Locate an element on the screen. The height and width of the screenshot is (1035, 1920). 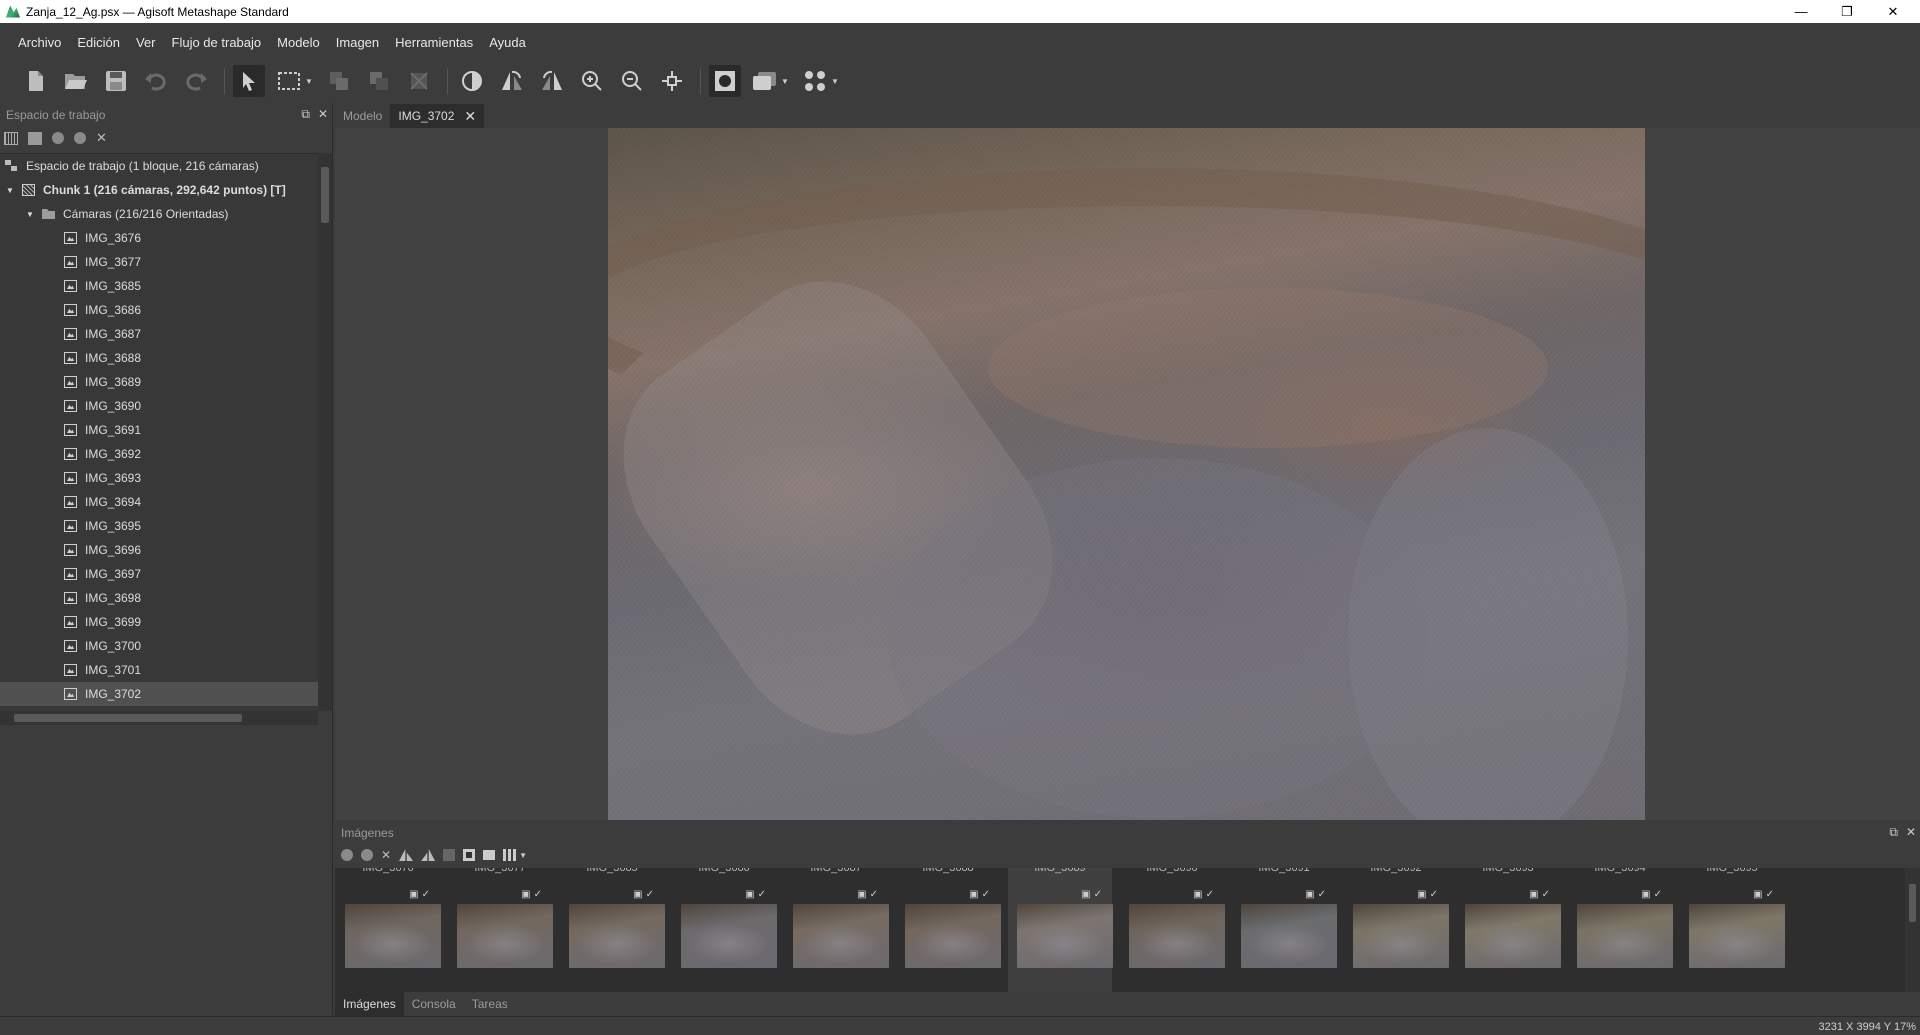
zoom-out-icon is located at coordinates (632, 81).